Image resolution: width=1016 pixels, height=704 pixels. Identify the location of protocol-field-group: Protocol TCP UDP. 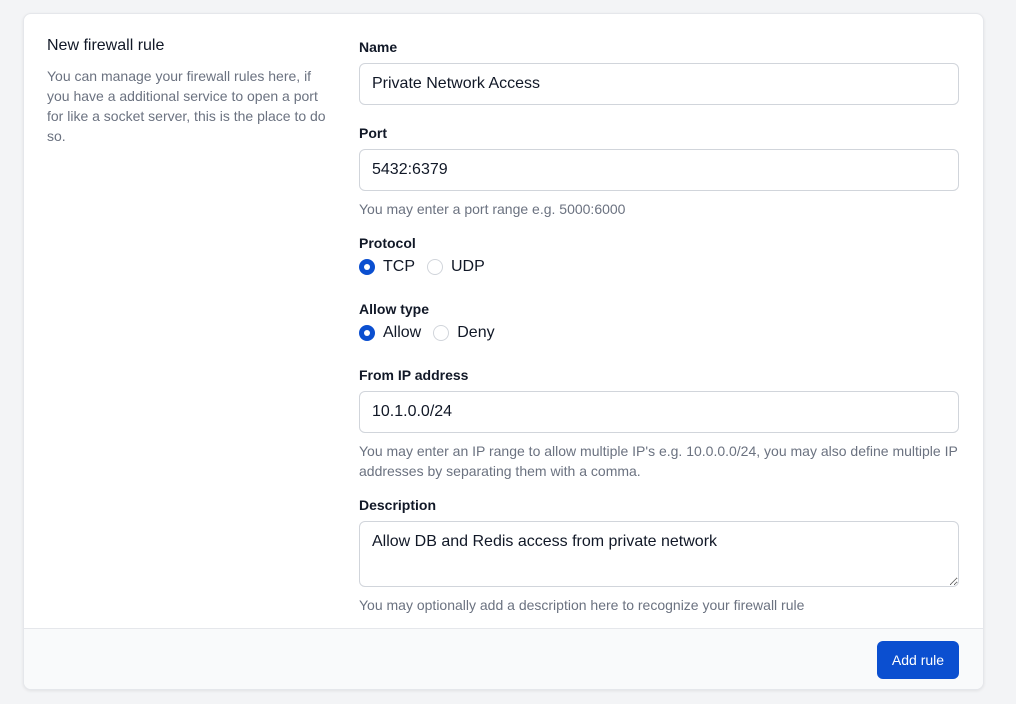
(659, 256).